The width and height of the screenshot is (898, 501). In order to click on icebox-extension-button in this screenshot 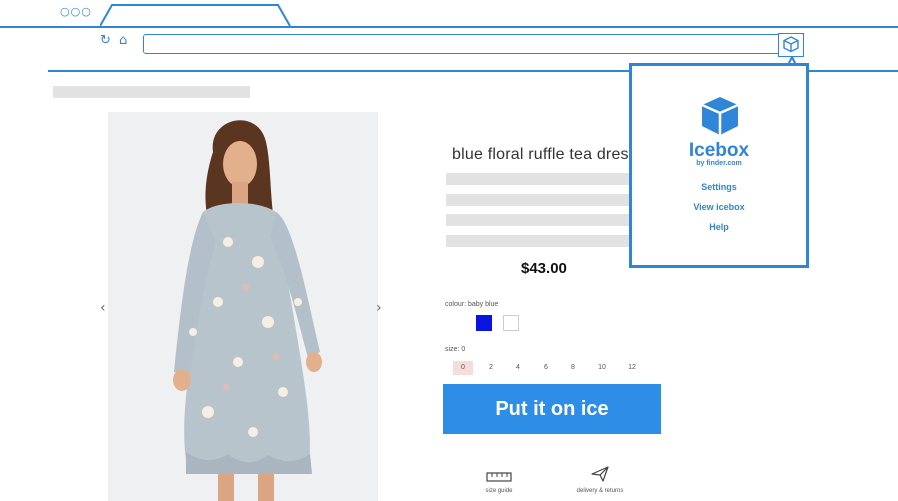, I will do `click(791, 45)`.